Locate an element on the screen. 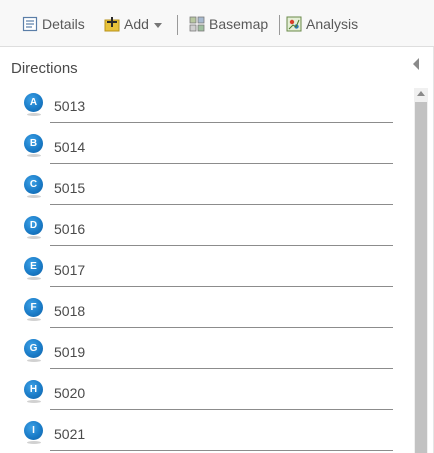 This screenshot has width=434, height=453. stop-address-input: 5019 is located at coordinates (69, 352).